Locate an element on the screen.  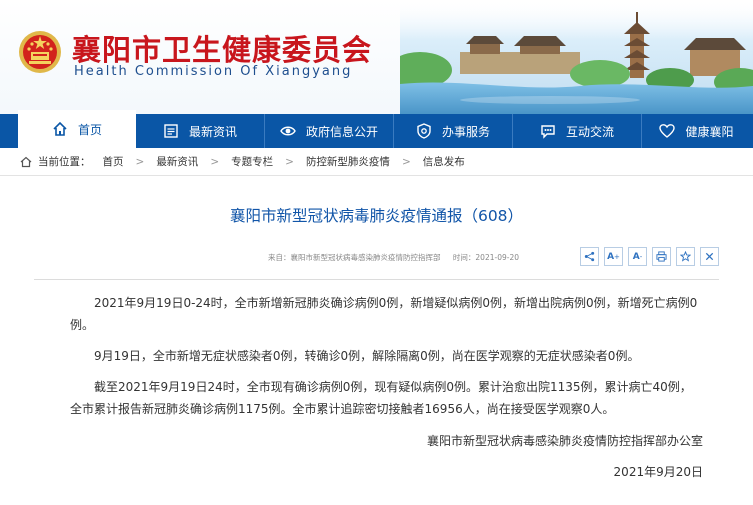
print-button is located at coordinates (661, 256).